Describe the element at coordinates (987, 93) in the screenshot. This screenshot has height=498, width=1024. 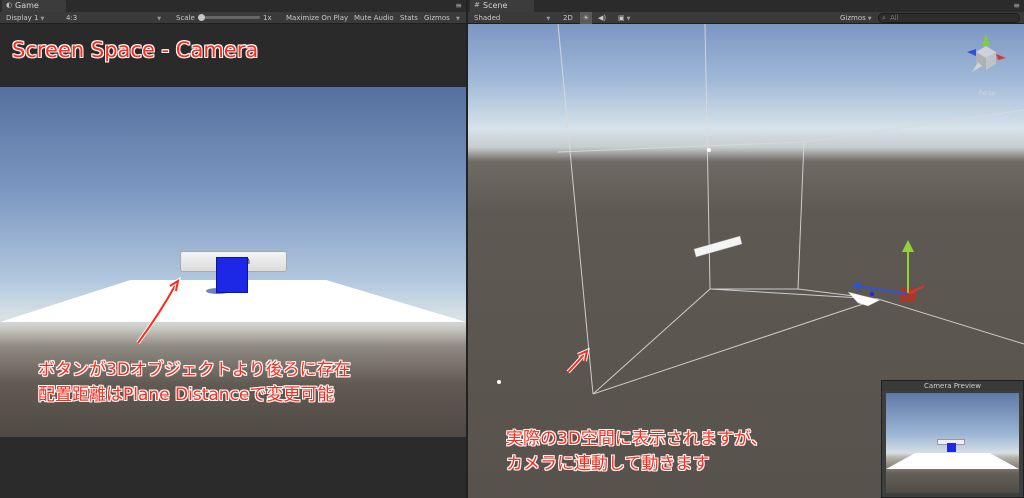
I see `persp-label: Persp` at that location.